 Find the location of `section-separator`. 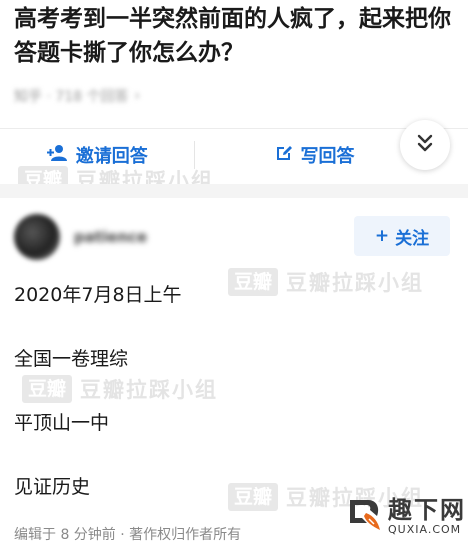

section-separator is located at coordinates (234, 191).